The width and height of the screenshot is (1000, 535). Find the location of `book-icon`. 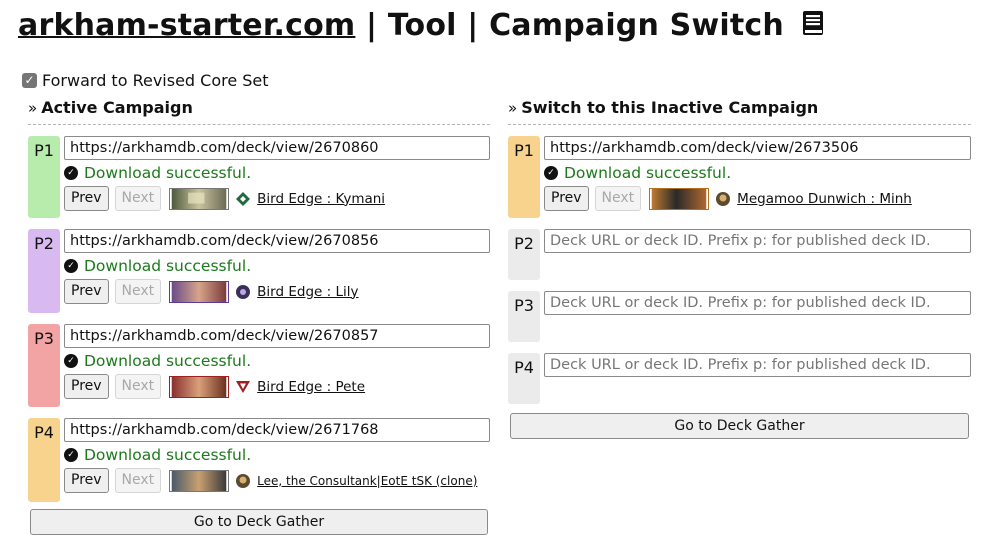

book-icon is located at coordinates (812, 23).